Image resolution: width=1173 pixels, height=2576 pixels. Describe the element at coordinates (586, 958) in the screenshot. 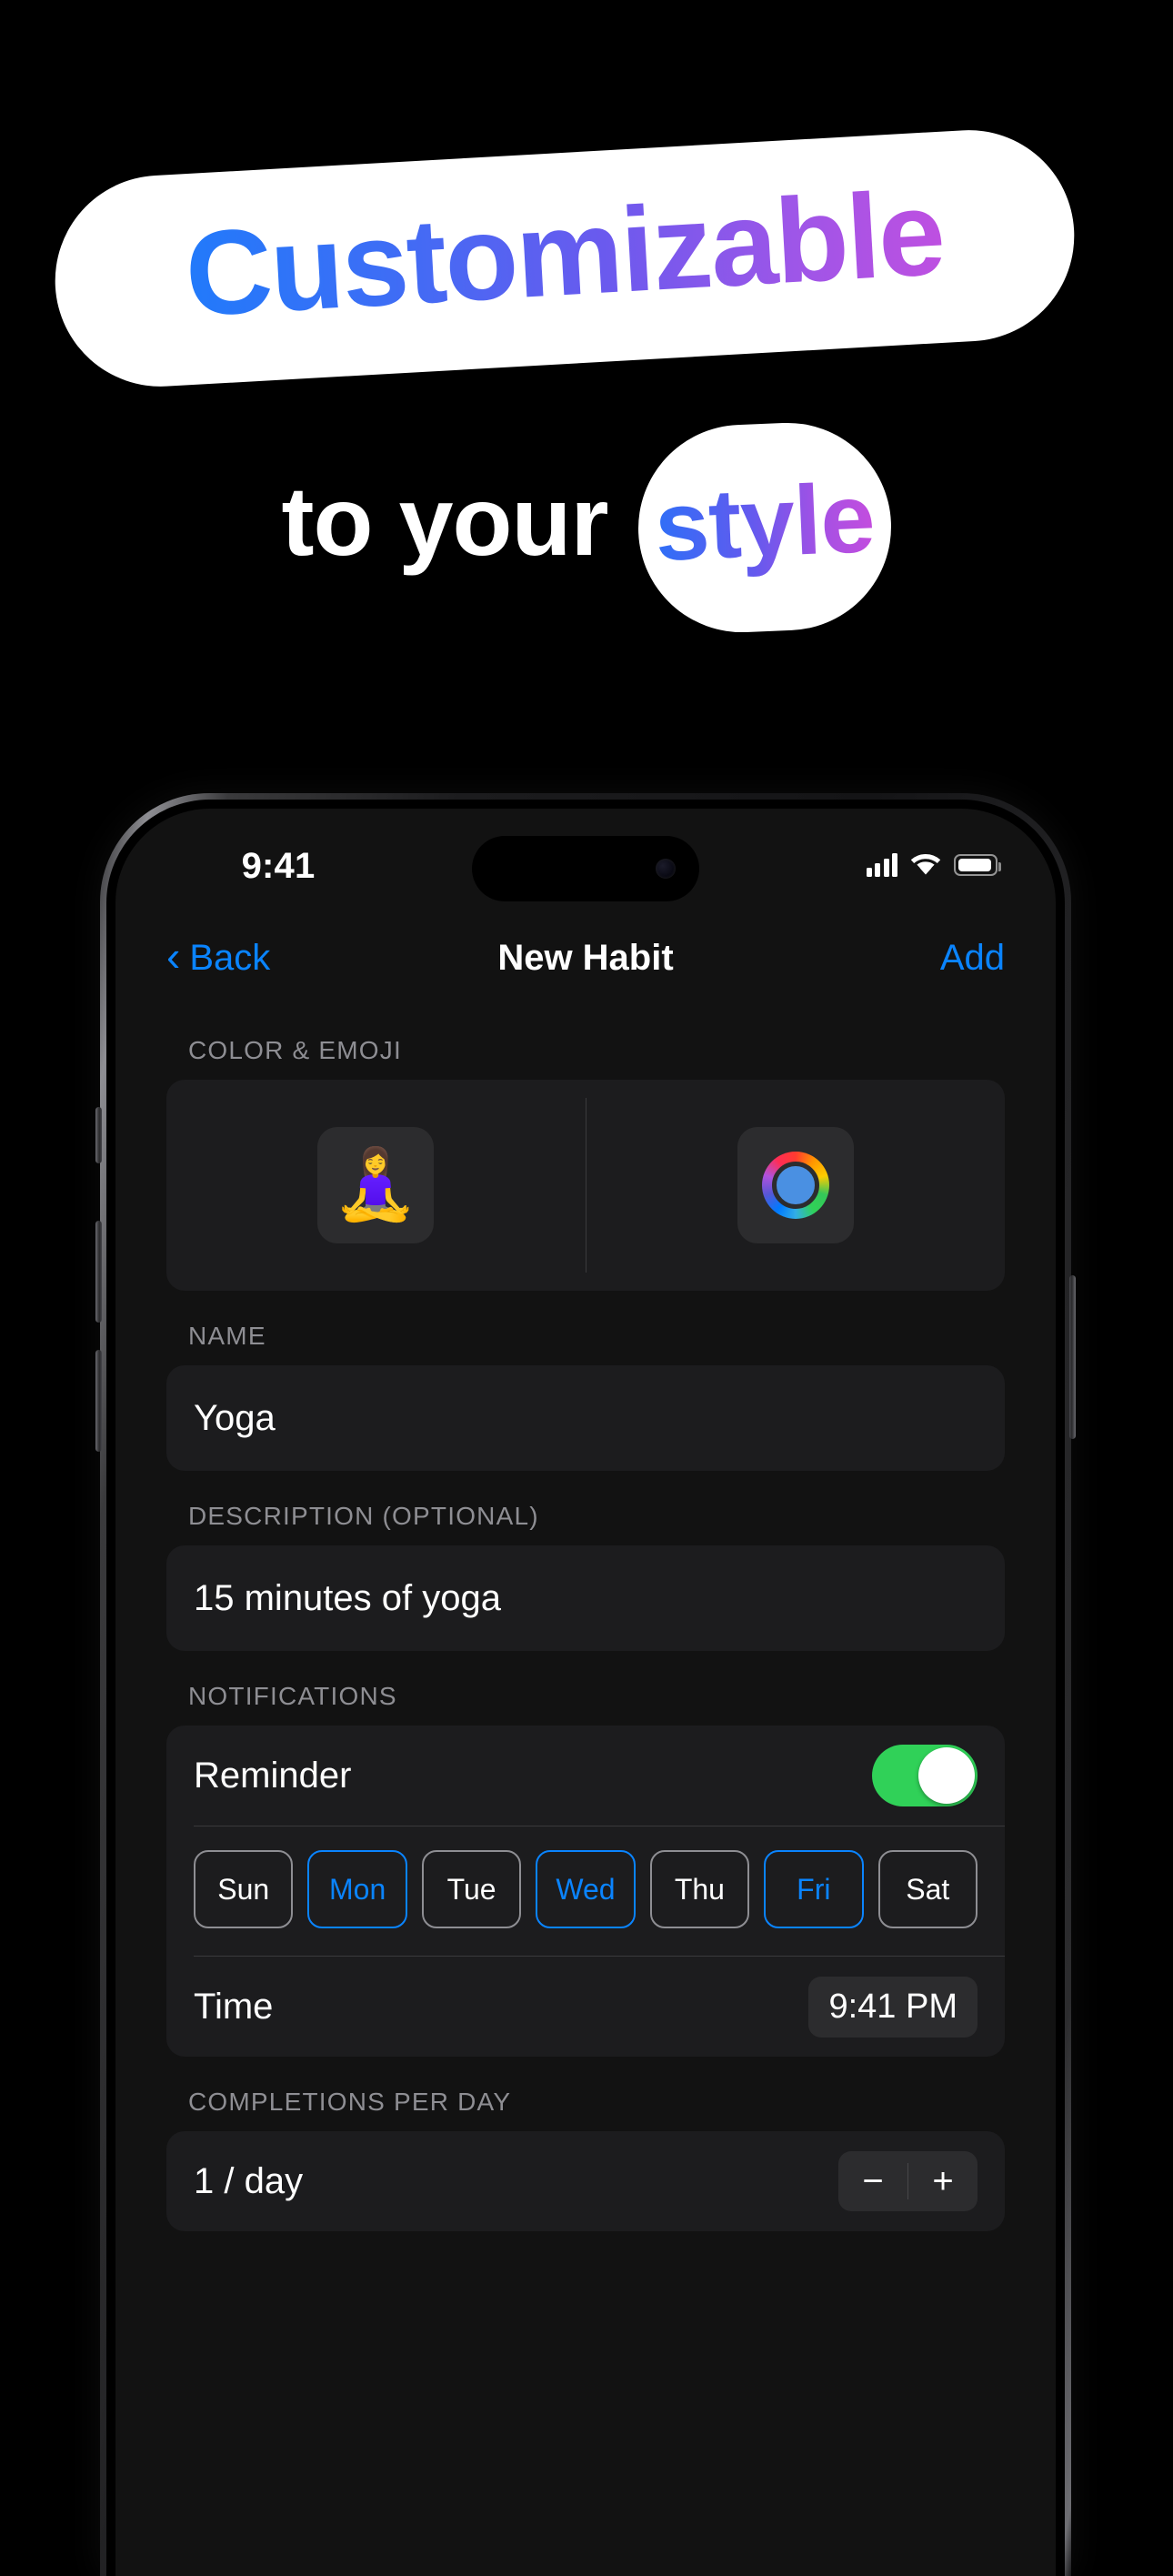

I see `navigation-bar: ‹ Back New Habit Add` at that location.